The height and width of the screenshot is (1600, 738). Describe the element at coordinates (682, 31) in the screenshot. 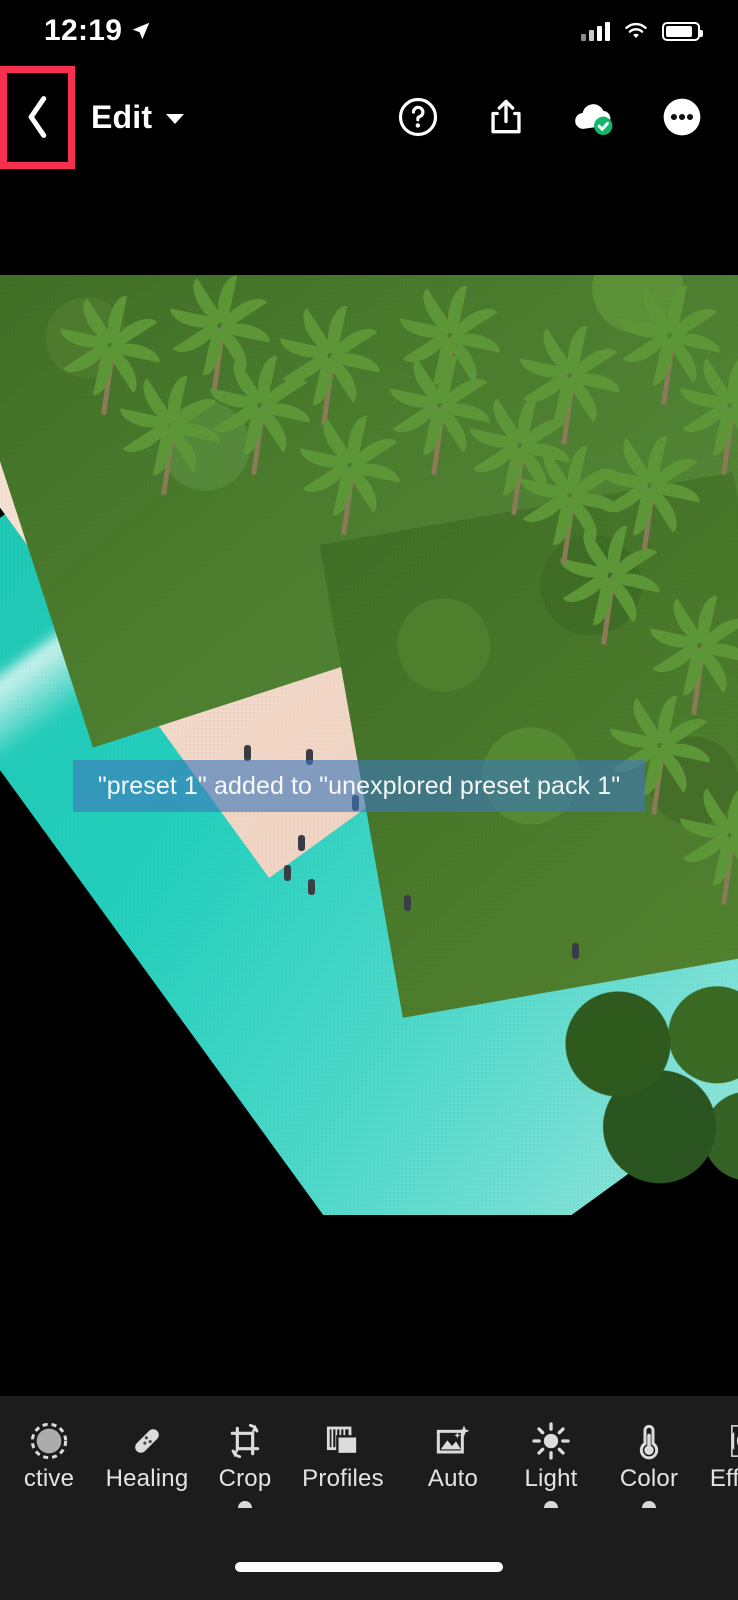

I see `battery-icon` at that location.